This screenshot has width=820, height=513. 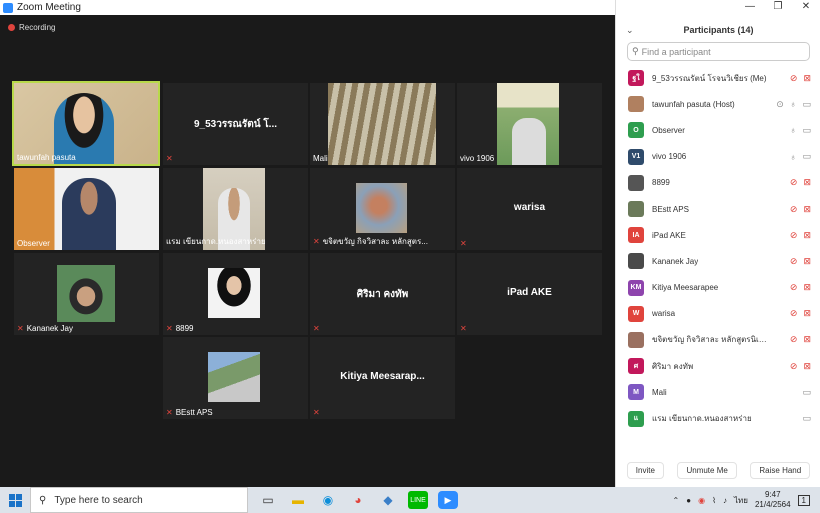 What do you see at coordinates (11, 27) in the screenshot?
I see `recording-icon` at bounding box center [11, 27].